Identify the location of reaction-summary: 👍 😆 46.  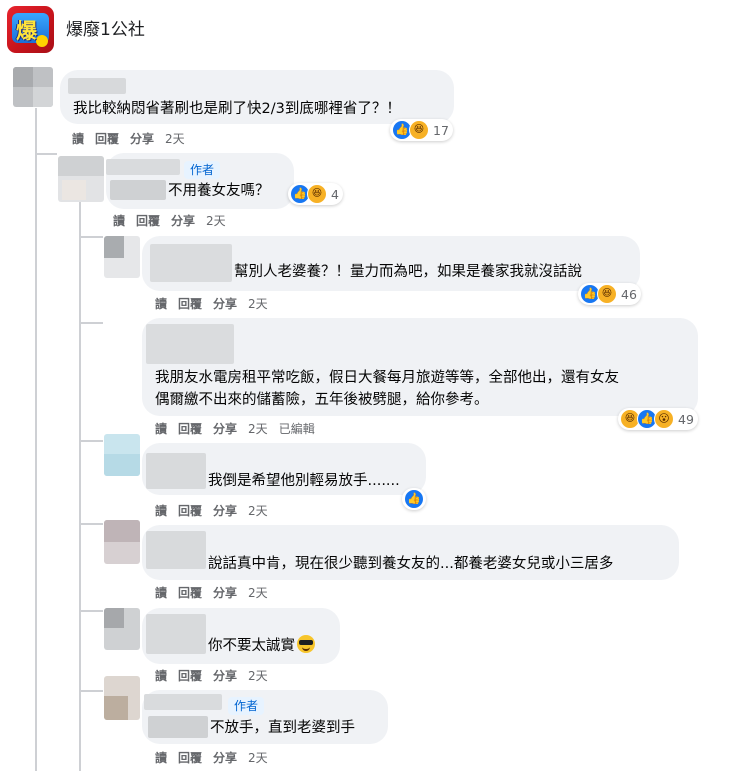
(609, 294).